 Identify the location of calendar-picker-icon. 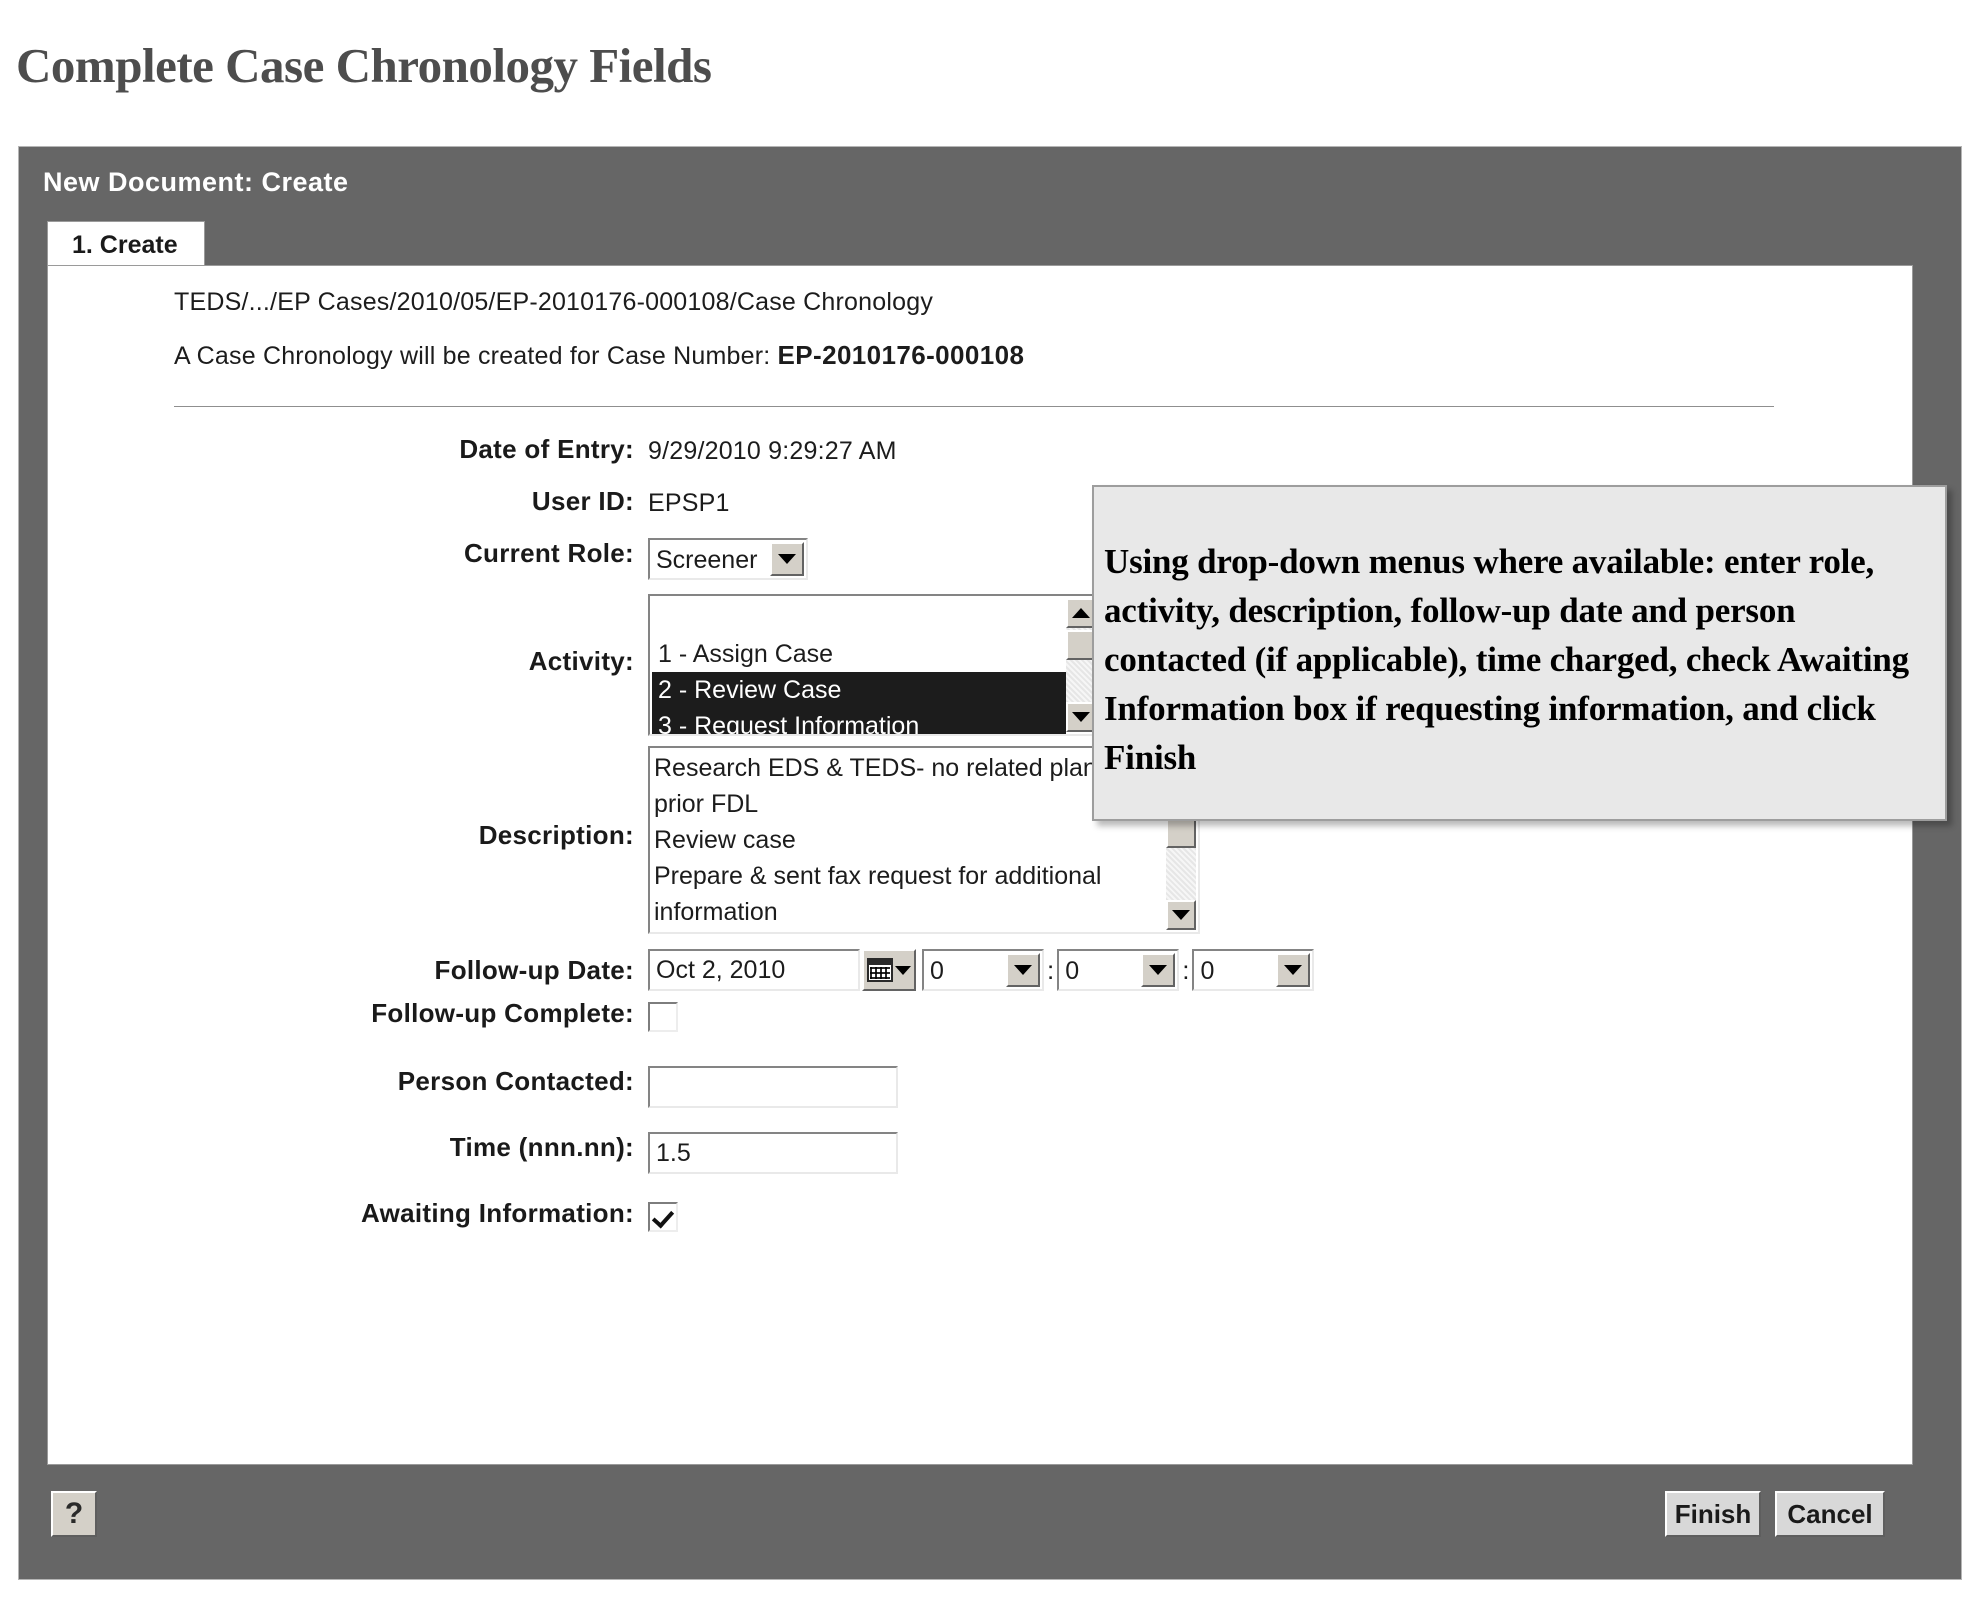
(889, 970).